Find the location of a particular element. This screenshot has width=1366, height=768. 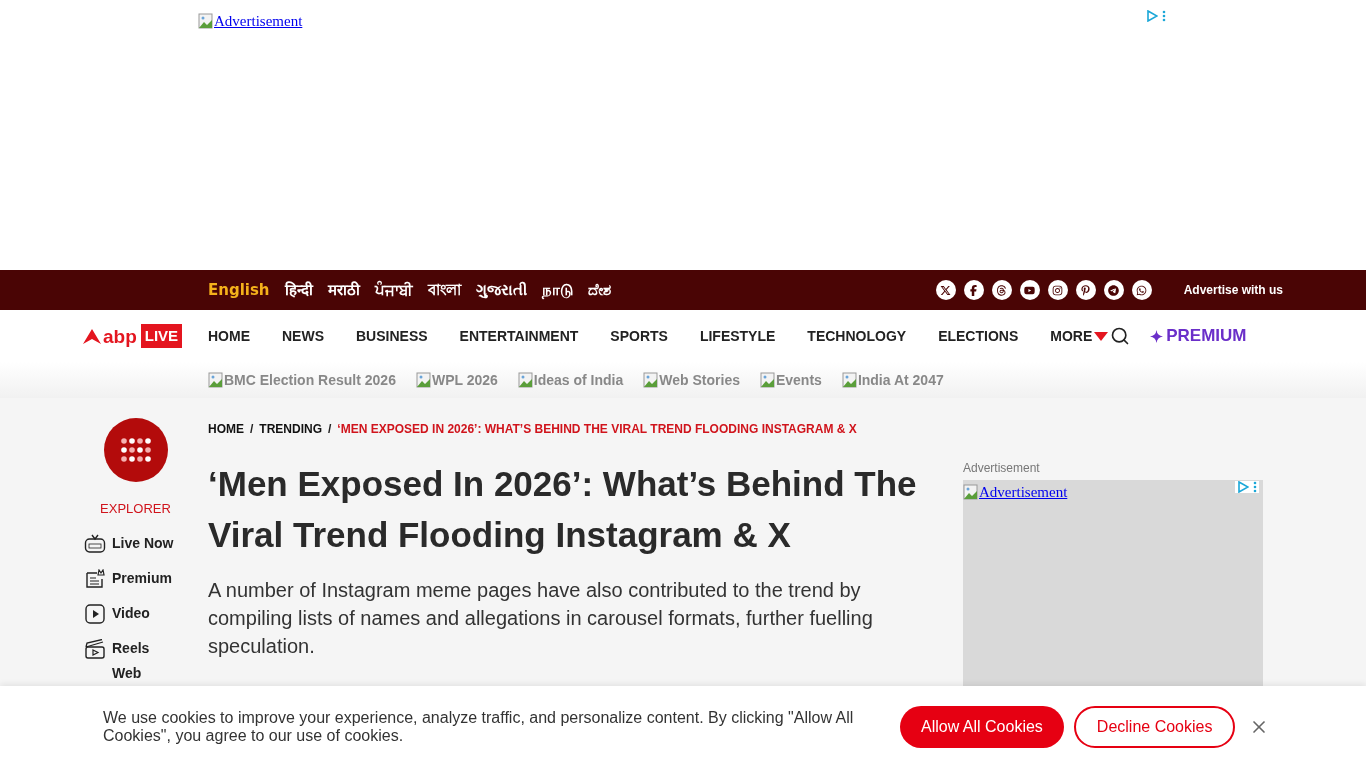

language-link: मराठी is located at coordinates (343, 290).